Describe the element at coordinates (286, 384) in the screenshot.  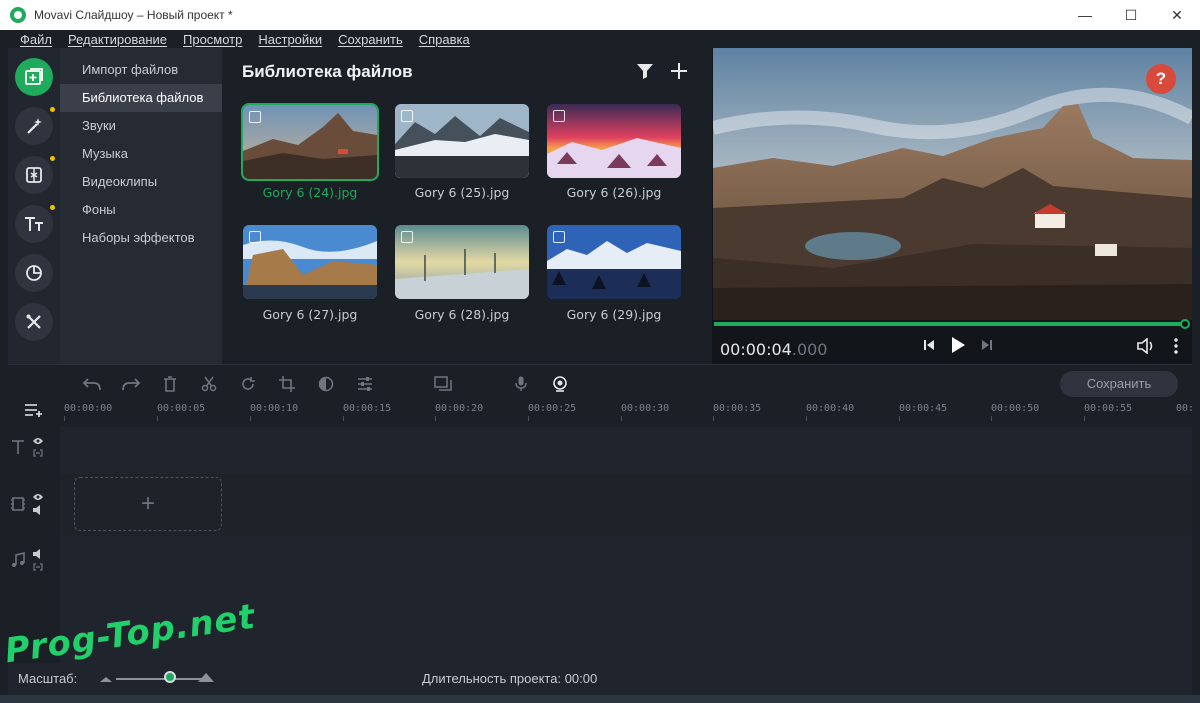
I see `crop-icon` at that location.